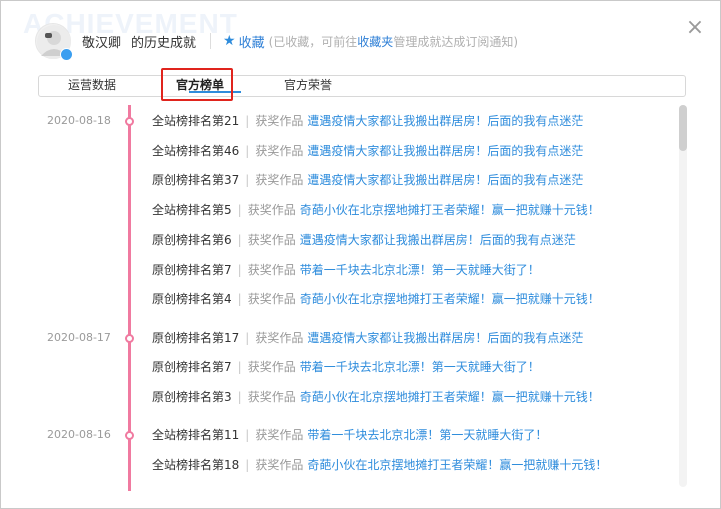 This screenshot has width=721, height=509. What do you see at coordinates (455, 41) in the screenshot?
I see `favorite-note-suffix: 管理成就达成订阅通知)` at bounding box center [455, 41].